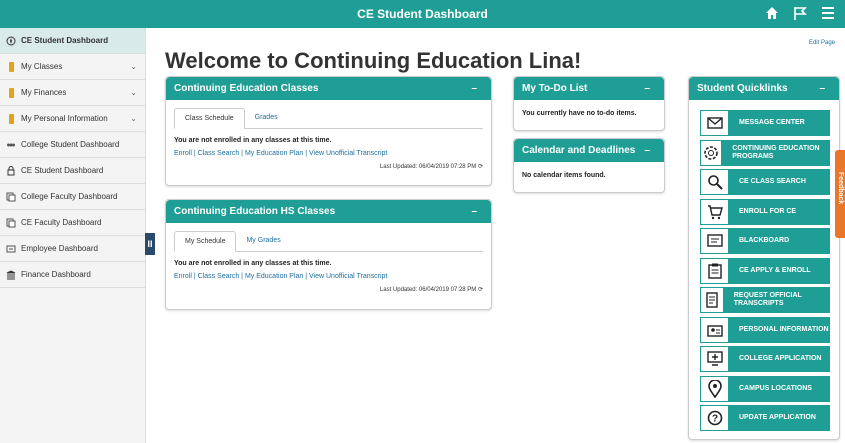 The height and width of the screenshot is (443, 845). Describe the element at coordinates (775, 388) in the screenshot. I see `quicklink-label: CAMPUS LOCATIONS` at that location.